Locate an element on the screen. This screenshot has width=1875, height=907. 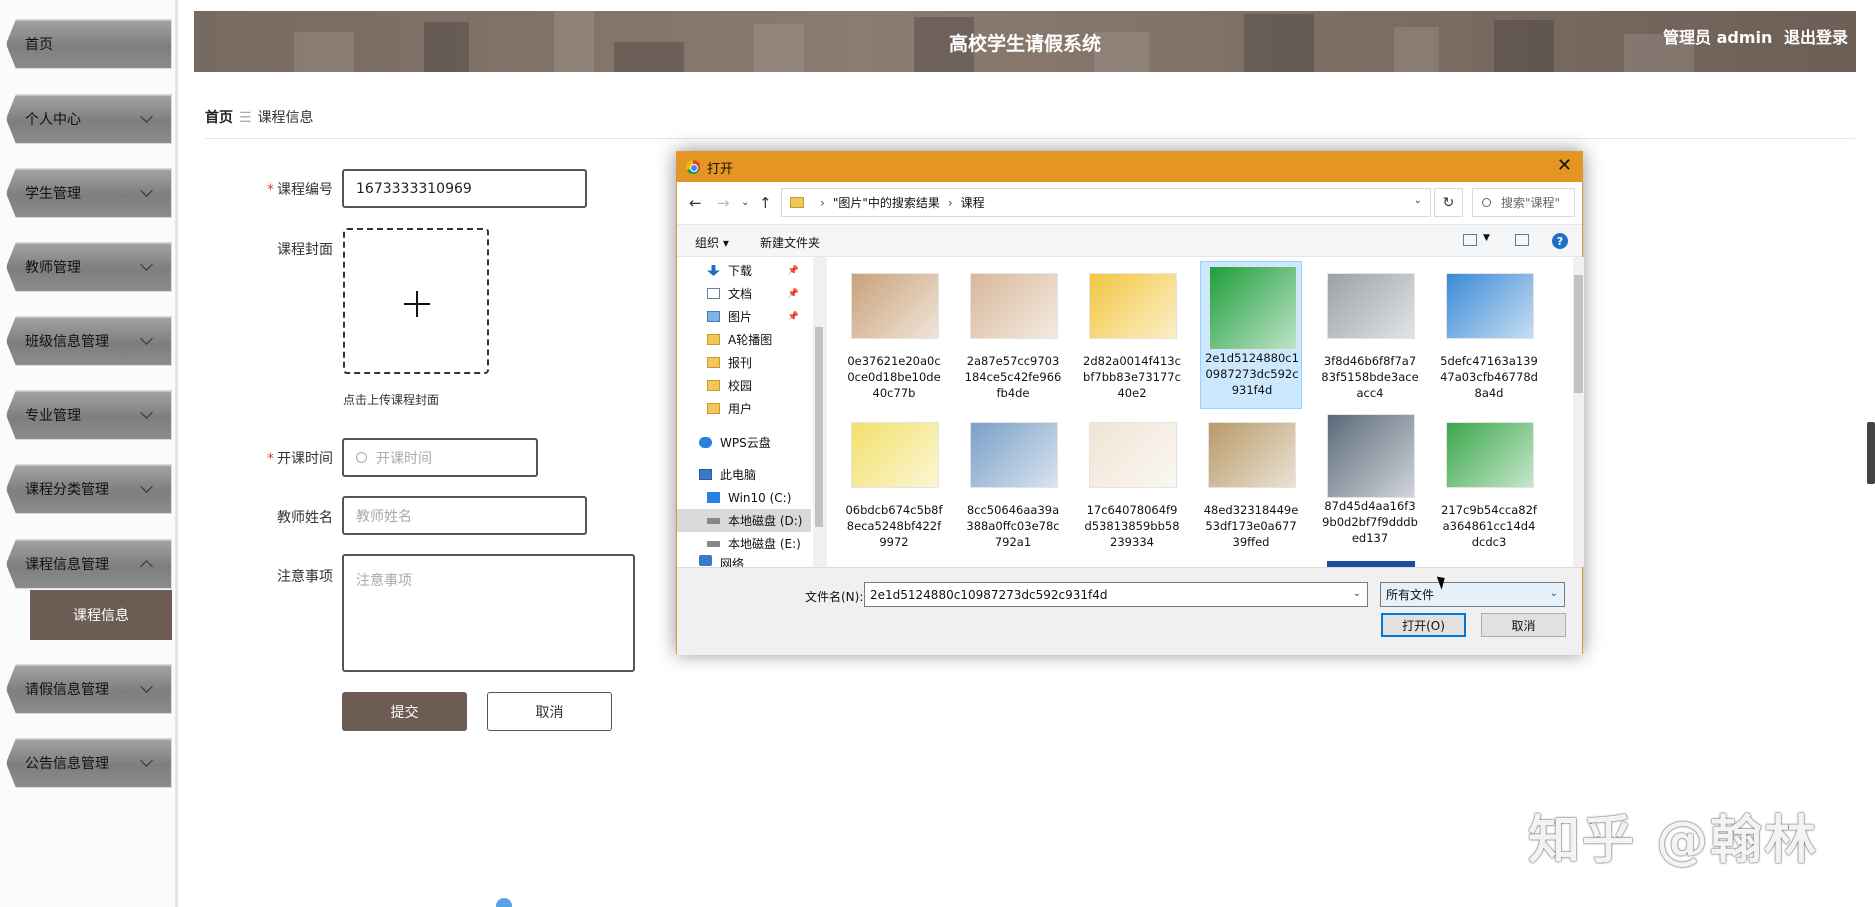
filetype-select: 所有文件 ⌄ is located at coordinates (1472, 594).